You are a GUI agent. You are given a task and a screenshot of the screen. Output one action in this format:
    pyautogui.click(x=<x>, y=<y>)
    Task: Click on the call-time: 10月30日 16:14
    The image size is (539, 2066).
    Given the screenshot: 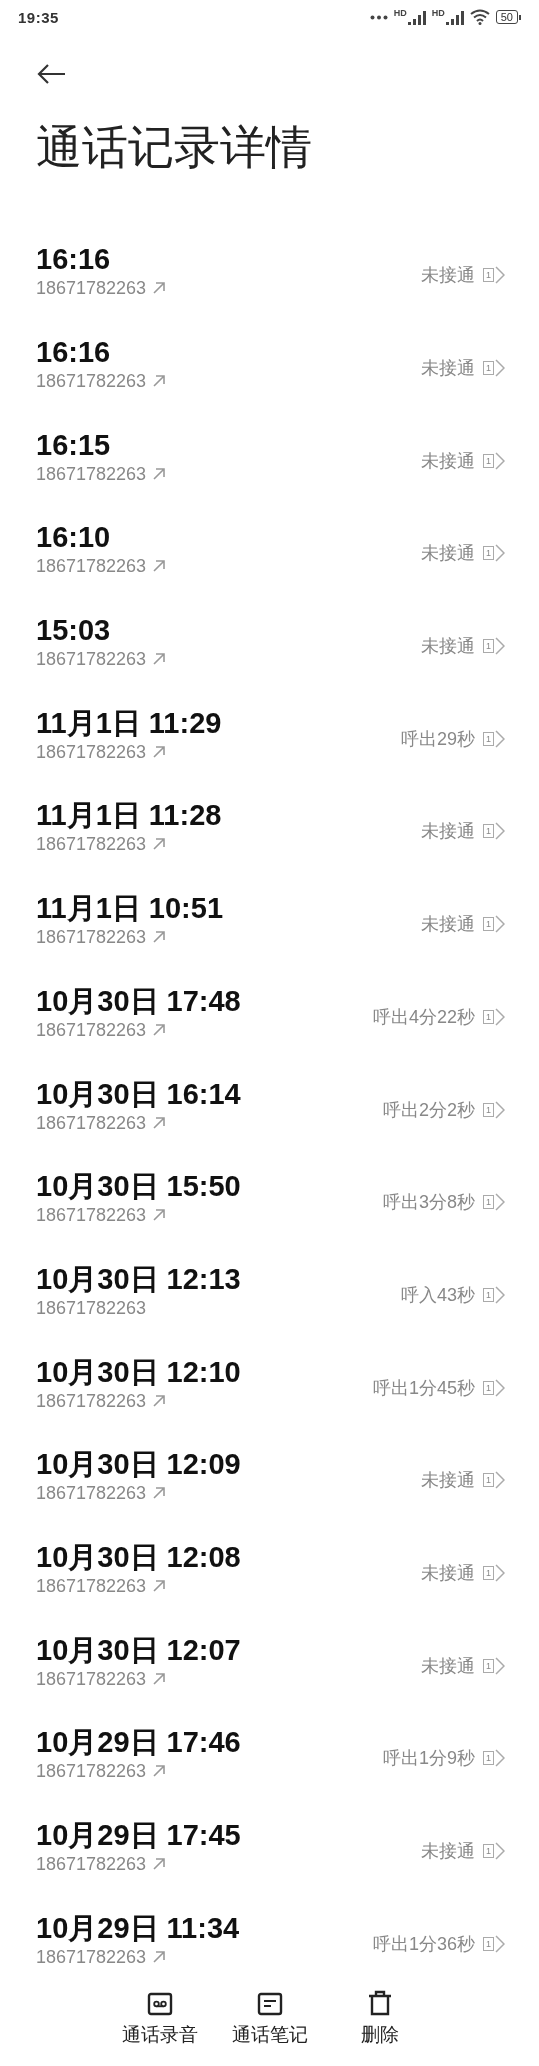 What is the action you would take?
    pyautogui.click(x=138, y=1093)
    